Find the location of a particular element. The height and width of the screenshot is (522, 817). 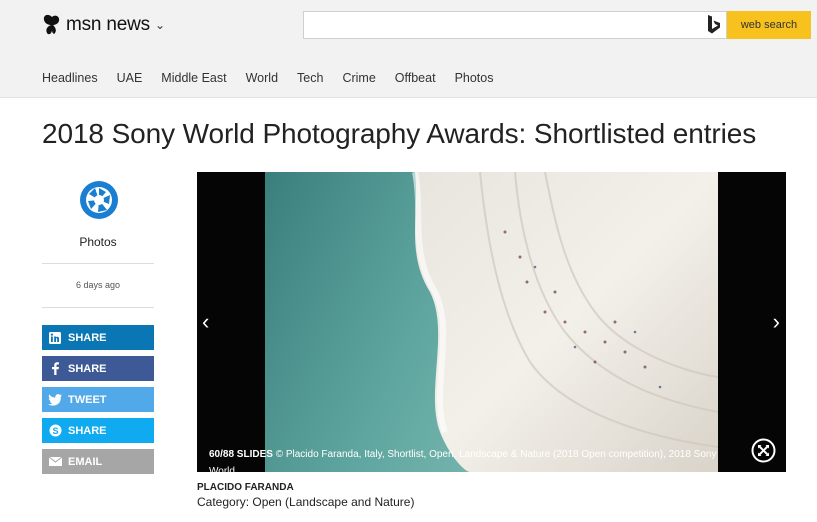

skype-share-button: S SHARE is located at coordinates (98, 430).